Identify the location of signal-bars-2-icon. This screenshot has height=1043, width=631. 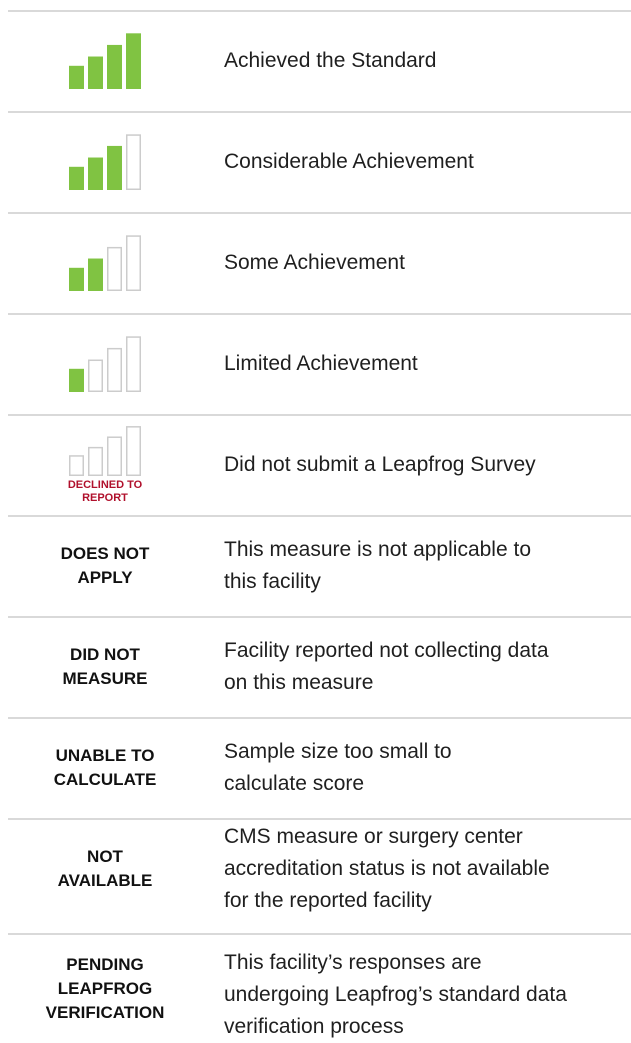
(105, 262).